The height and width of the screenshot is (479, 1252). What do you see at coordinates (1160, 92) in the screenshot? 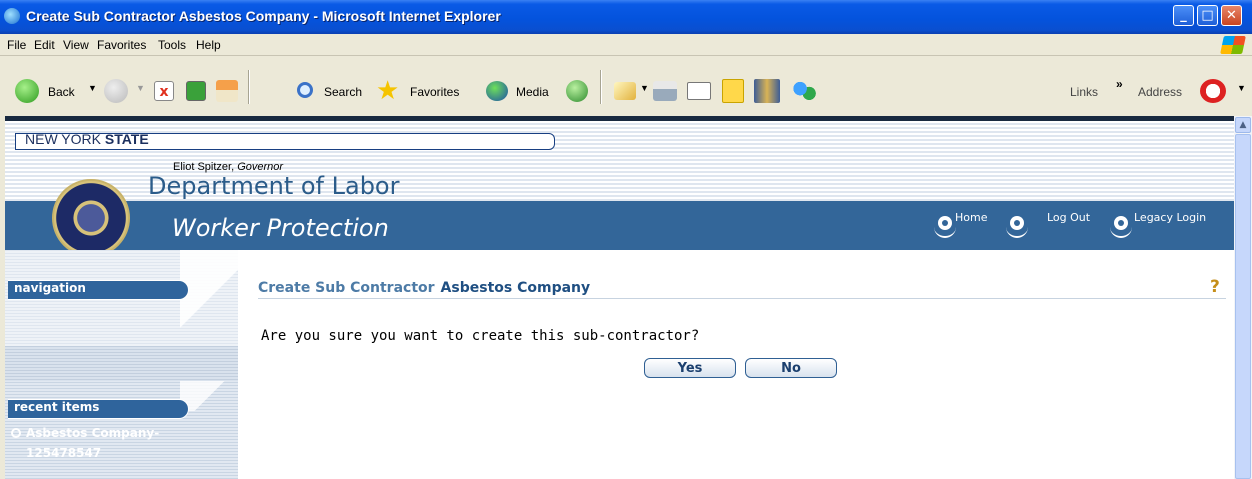
I see `address-label: Address` at bounding box center [1160, 92].